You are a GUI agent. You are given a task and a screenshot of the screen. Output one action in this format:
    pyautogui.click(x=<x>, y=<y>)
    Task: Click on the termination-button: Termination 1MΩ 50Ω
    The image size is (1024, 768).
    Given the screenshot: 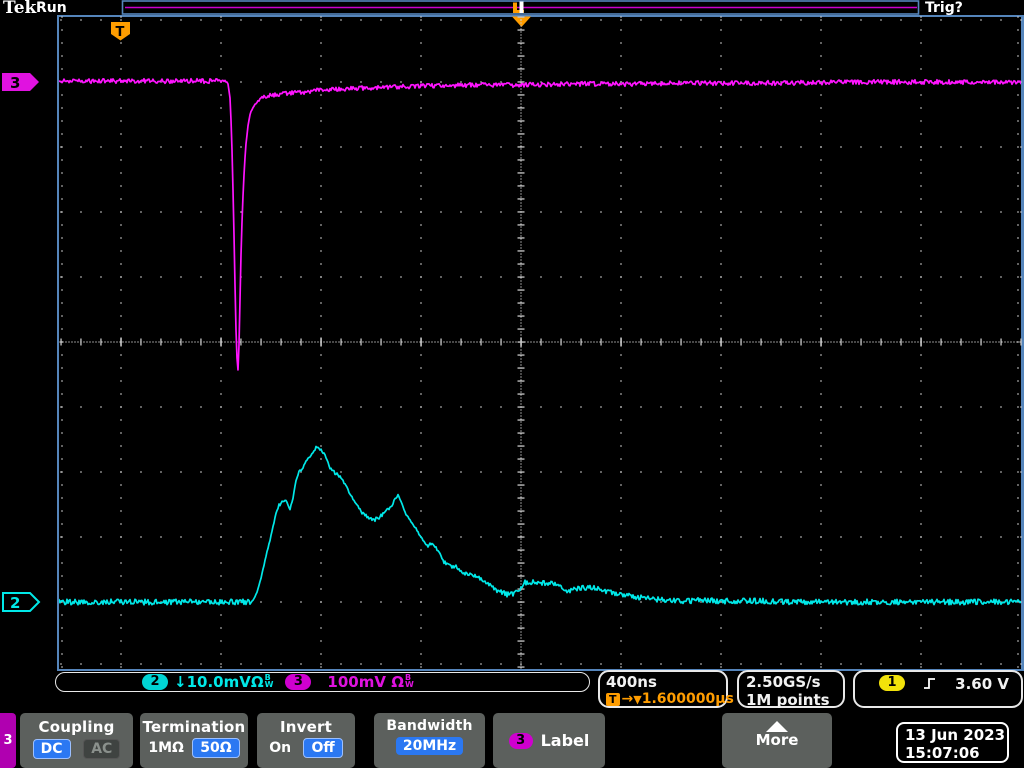 What is the action you would take?
    pyautogui.click(x=194, y=740)
    